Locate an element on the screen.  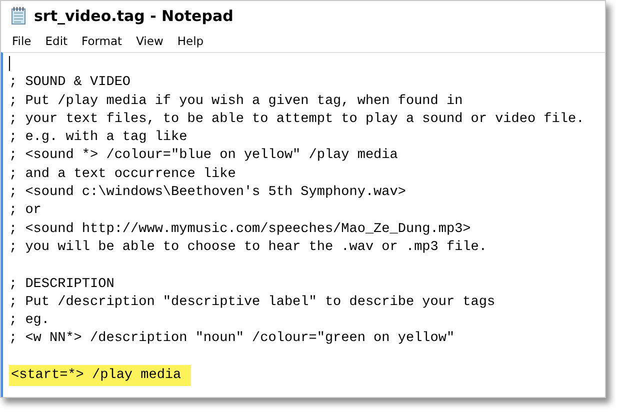
text-line: ; Put /description "descriptive label" to describe your tags is located at coordinates (252, 302).